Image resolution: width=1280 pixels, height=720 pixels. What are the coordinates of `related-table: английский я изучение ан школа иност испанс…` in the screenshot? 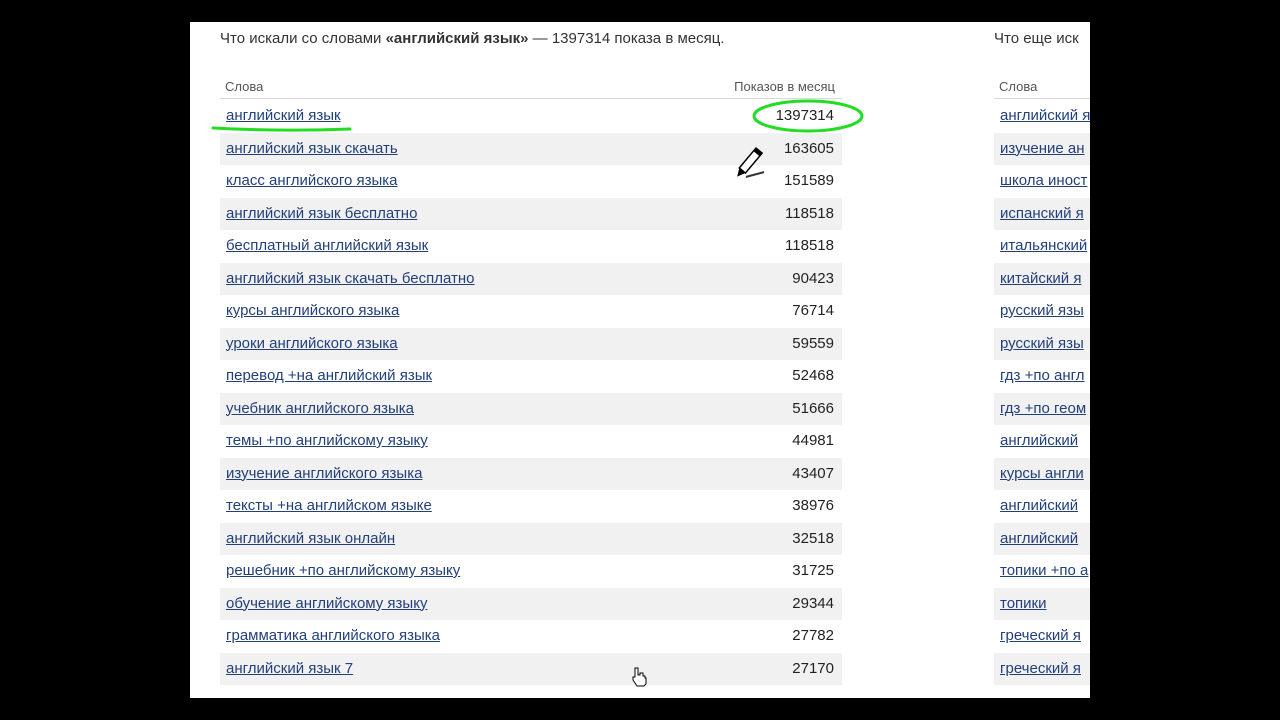 It's located at (1042, 392).